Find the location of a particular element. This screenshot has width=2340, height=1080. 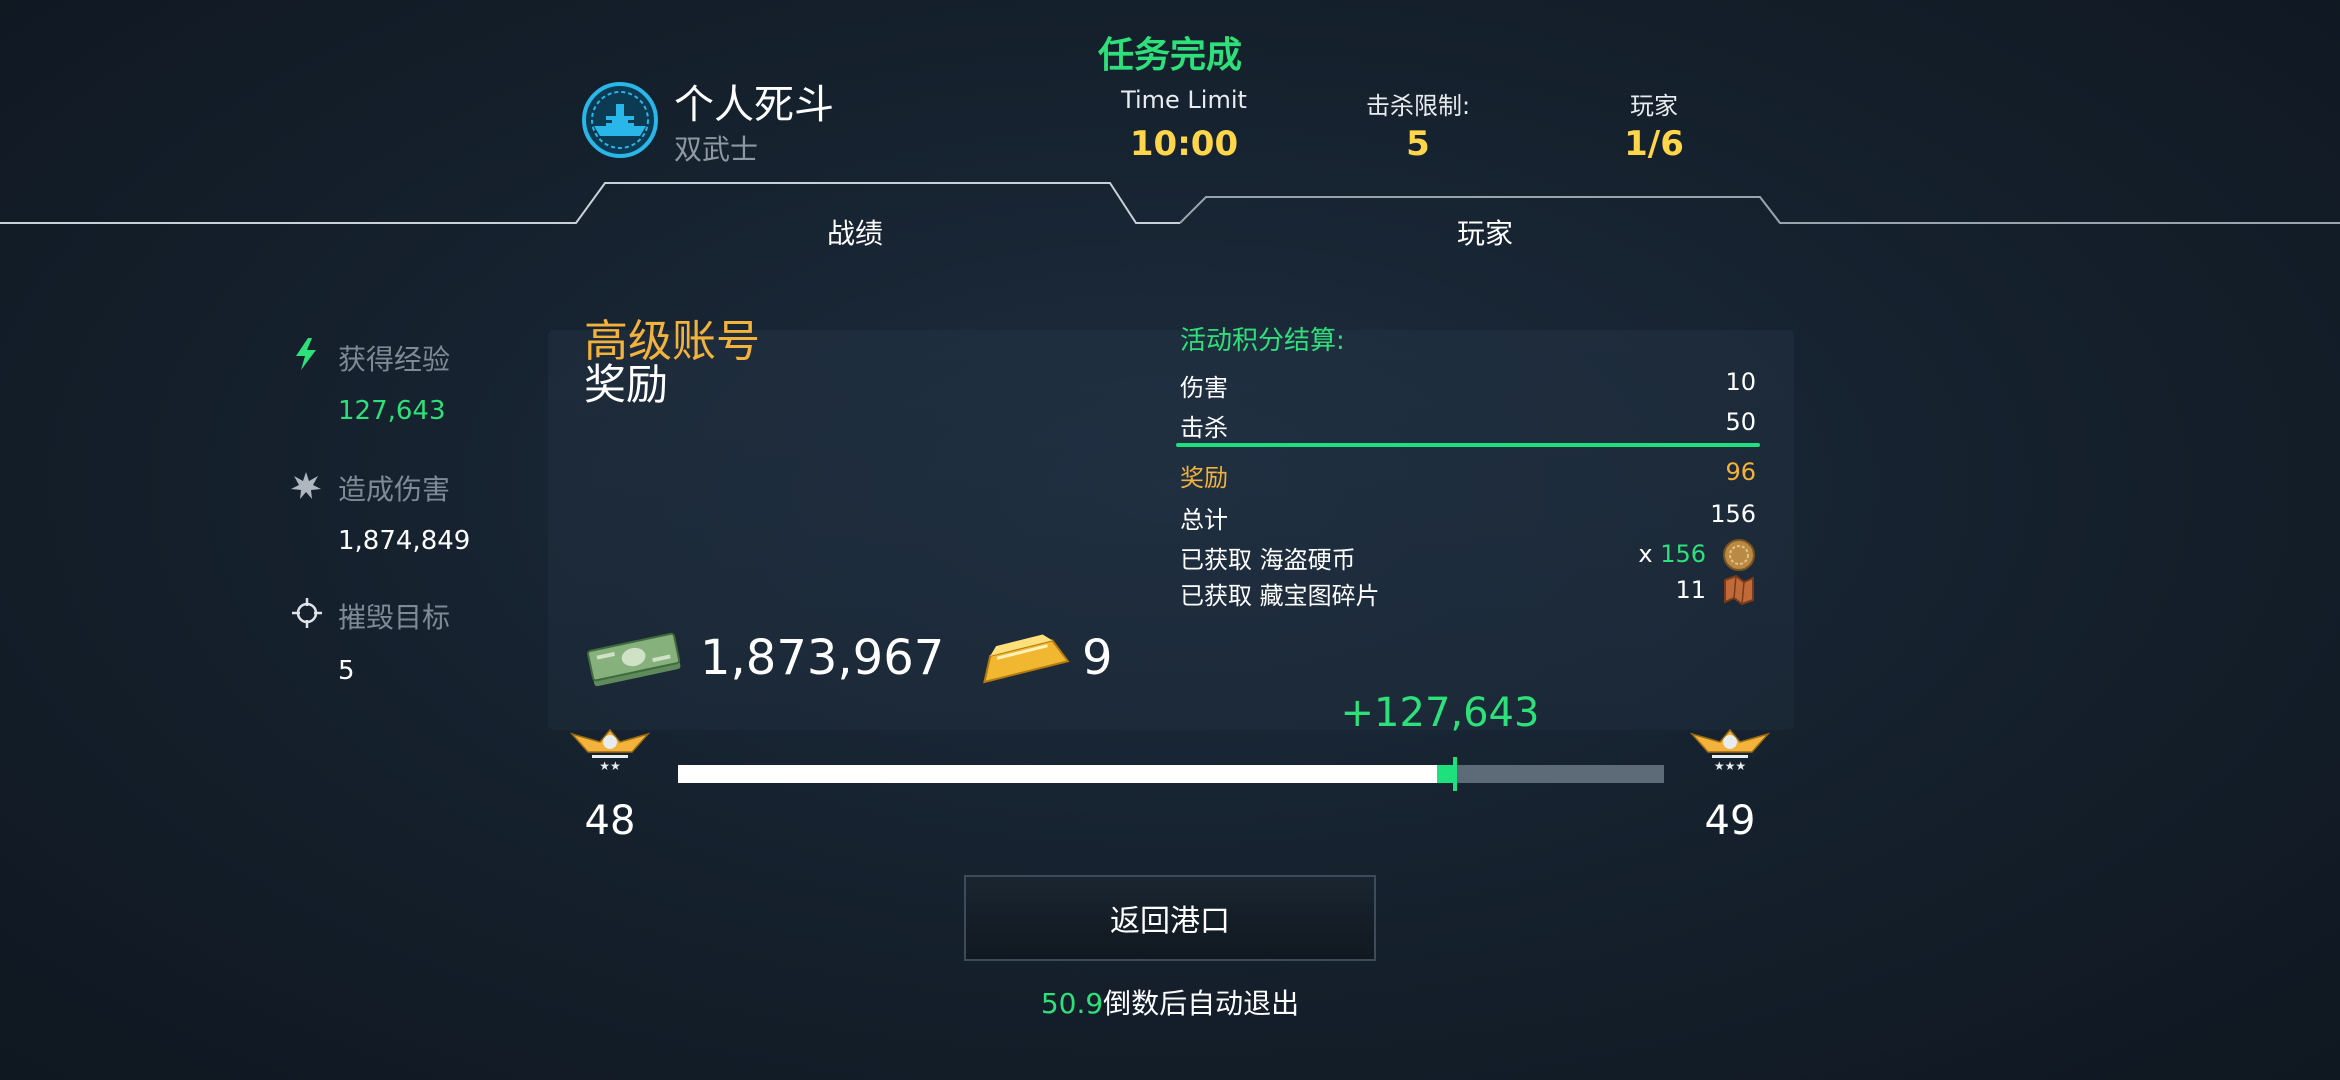

tab-battle-record: 战绩 is located at coordinates (855, 232).